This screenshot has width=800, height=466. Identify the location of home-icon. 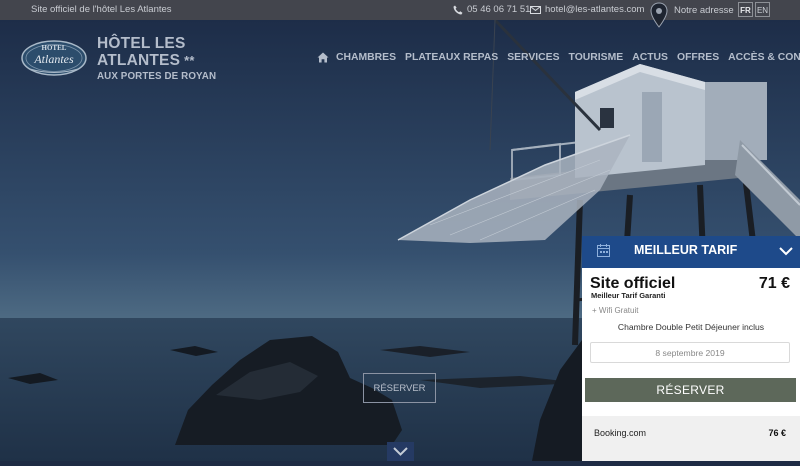
(323, 57).